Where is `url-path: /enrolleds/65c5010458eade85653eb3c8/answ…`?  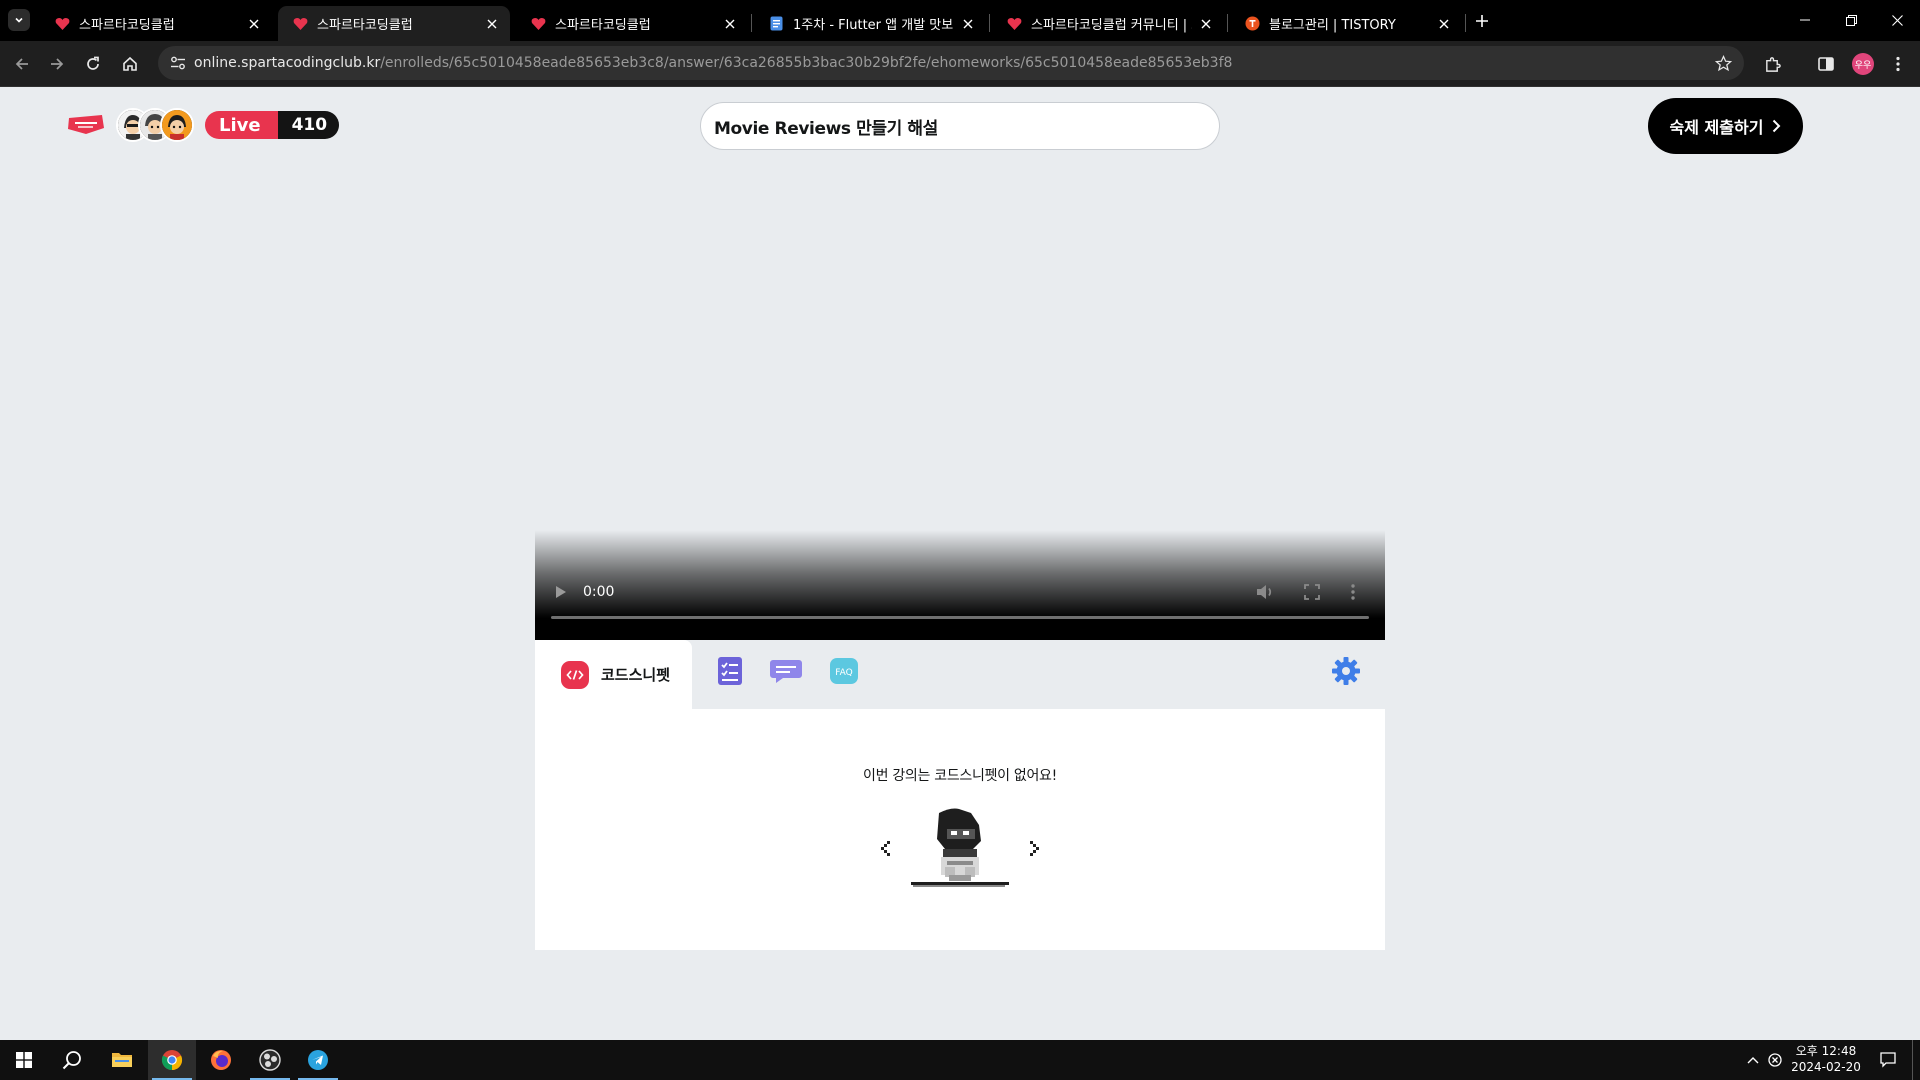 url-path: /enrolleds/65c5010458eade85653eb3c8/answ… is located at coordinates (806, 63).